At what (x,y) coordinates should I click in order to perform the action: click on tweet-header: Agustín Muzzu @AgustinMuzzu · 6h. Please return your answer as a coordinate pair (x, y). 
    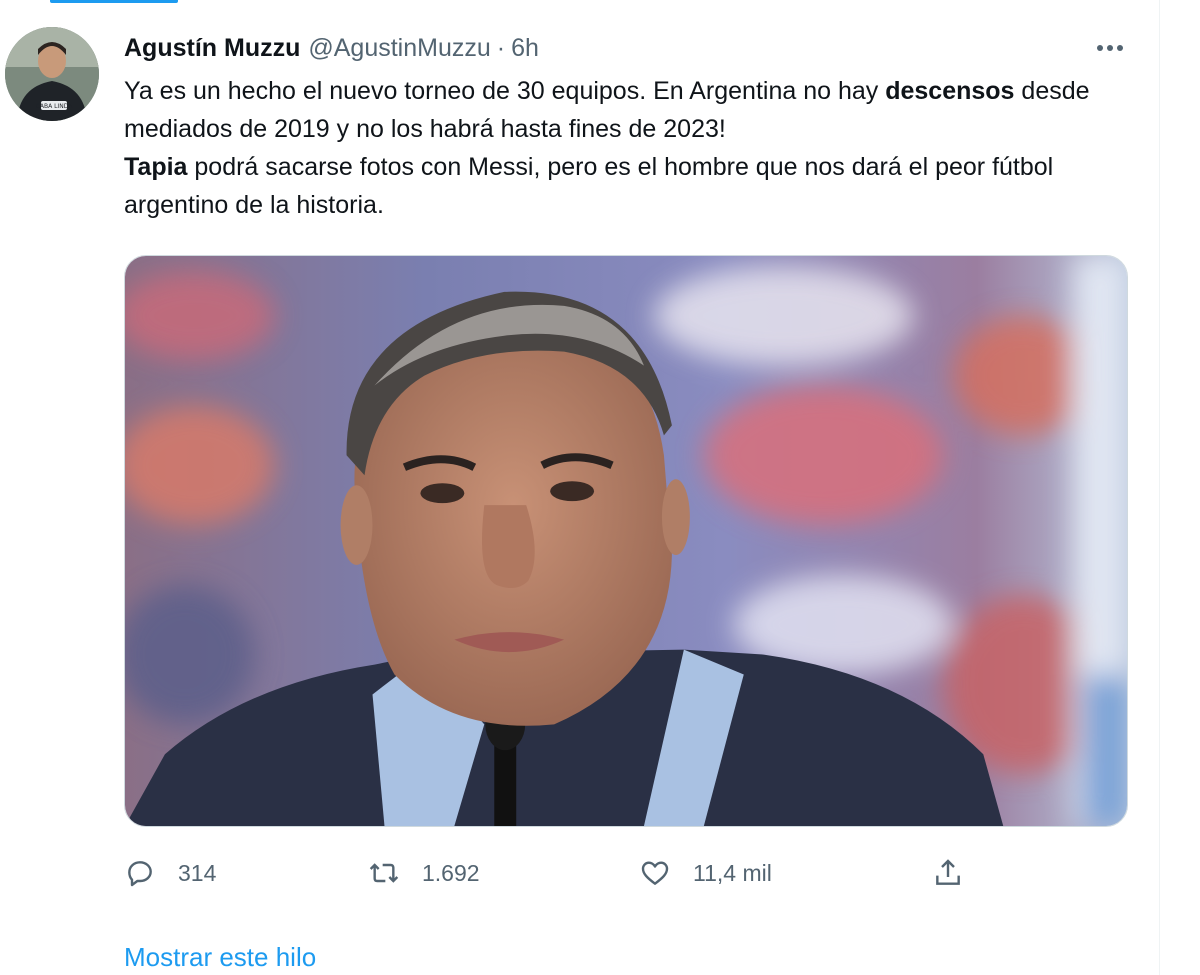
    Looking at the image, I should click on (331, 48).